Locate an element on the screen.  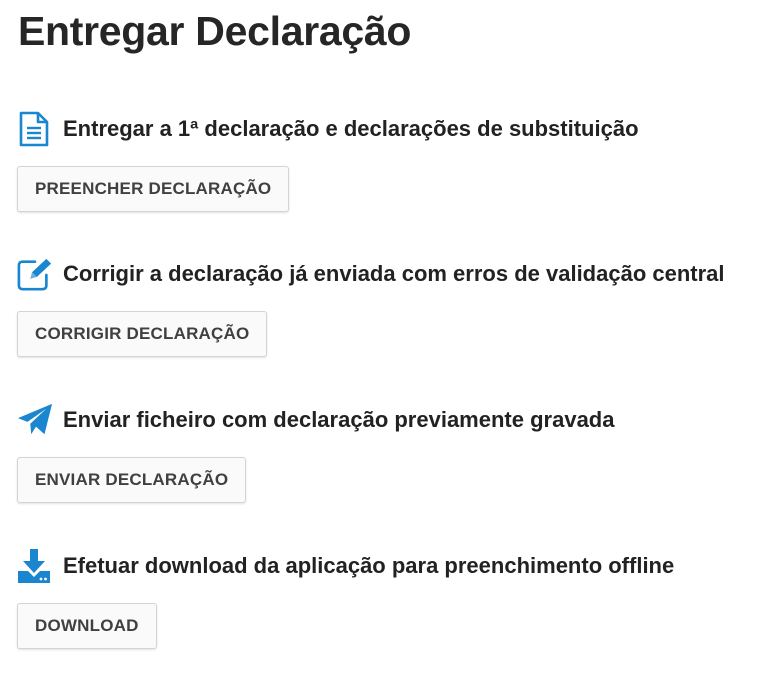
download-icon is located at coordinates (35, 566).